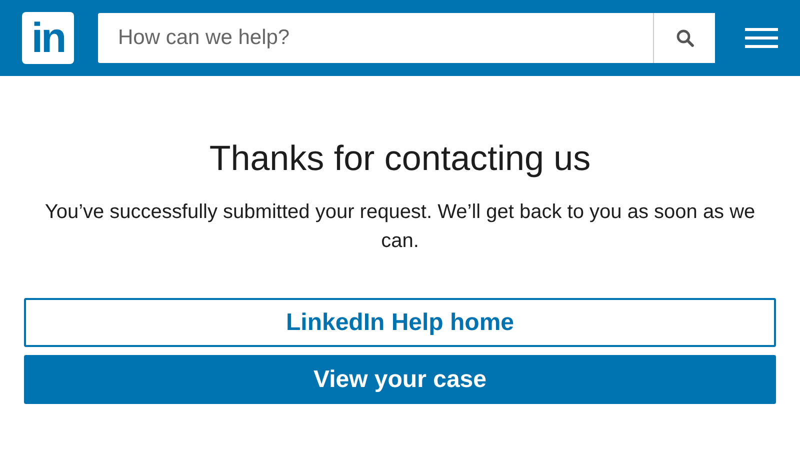  I want to click on linkedin-logo: in, so click(48, 38).